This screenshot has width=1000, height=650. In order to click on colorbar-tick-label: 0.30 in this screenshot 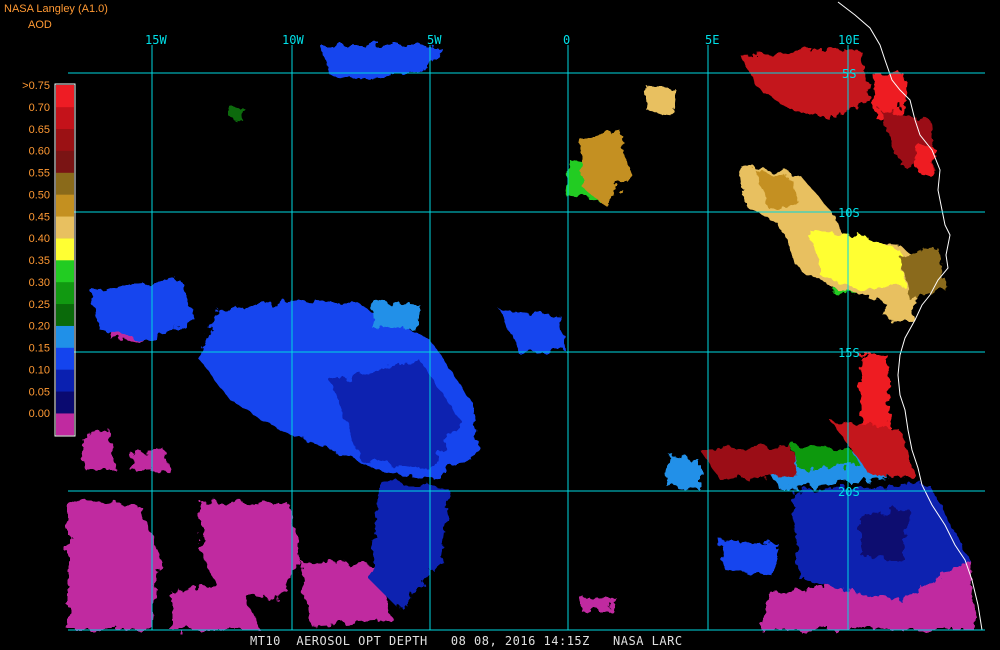, I will do `click(39, 283)`.